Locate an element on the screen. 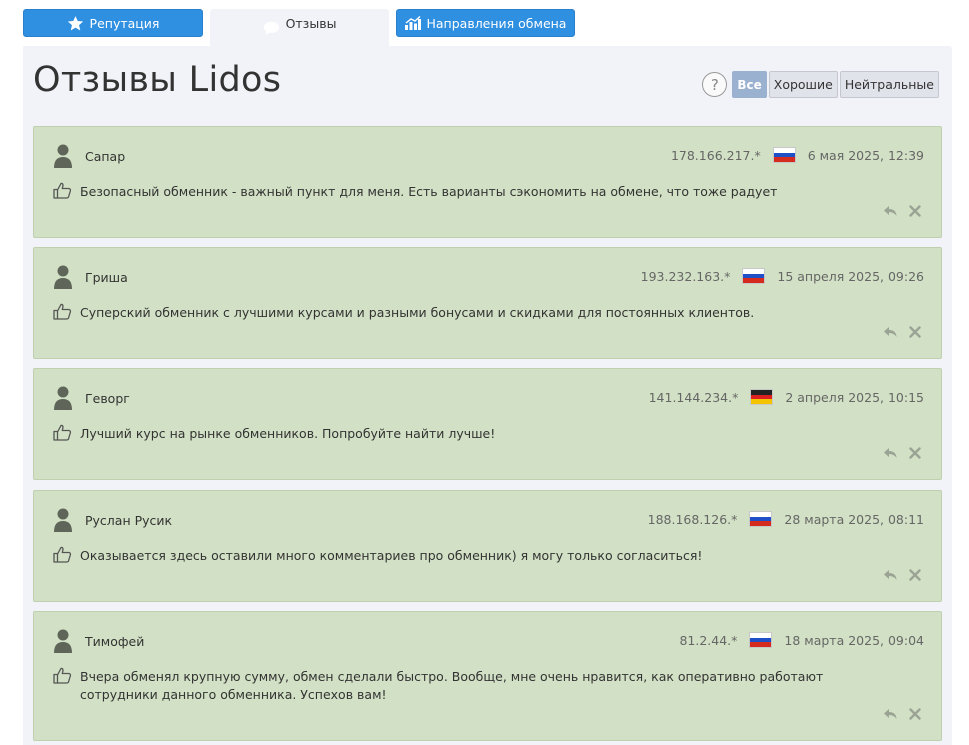 This screenshot has width=969, height=745. review-meta: 193.232.163.* 15 апреля 2025, 09:26 is located at coordinates (782, 276).